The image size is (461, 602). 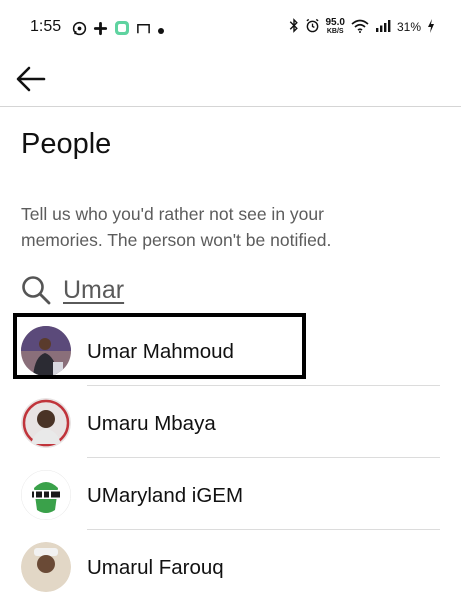 I want to click on back-button, so click(x=32, y=79).